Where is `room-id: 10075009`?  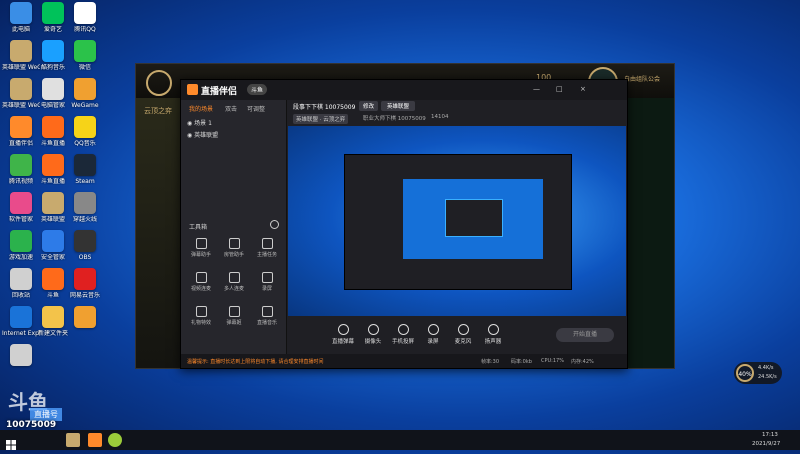 room-id: 10075009 is located at coordinates (31, 425).